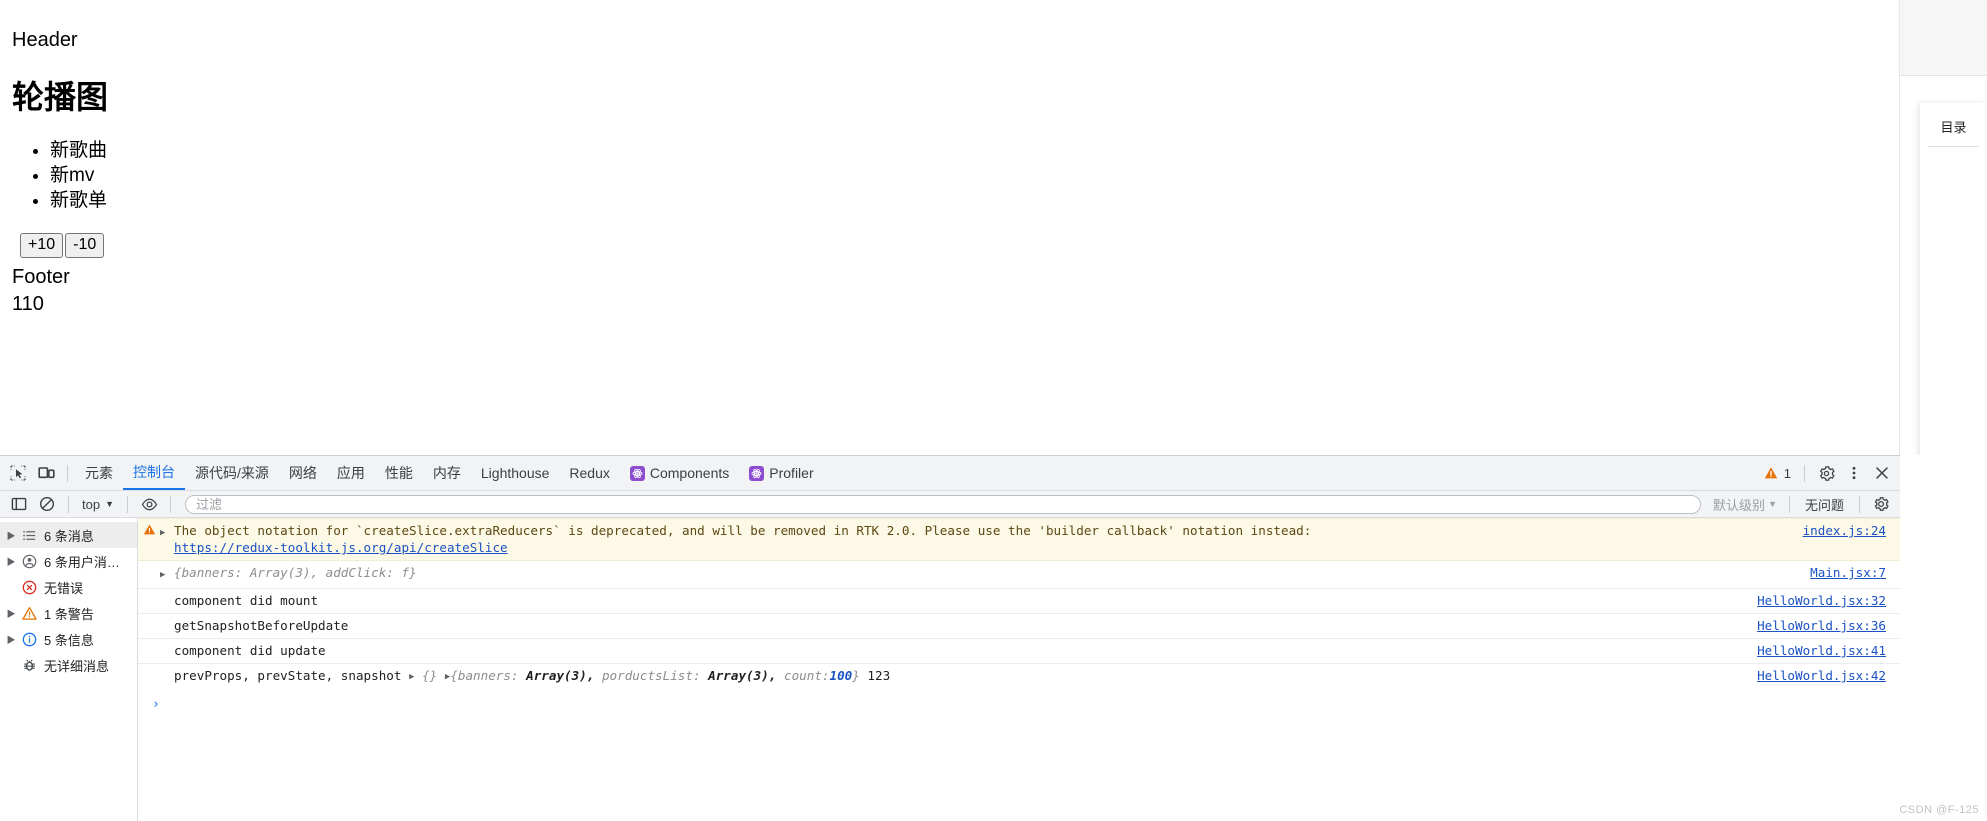  I want to click on tab-label: 内存, so click(446, 473).